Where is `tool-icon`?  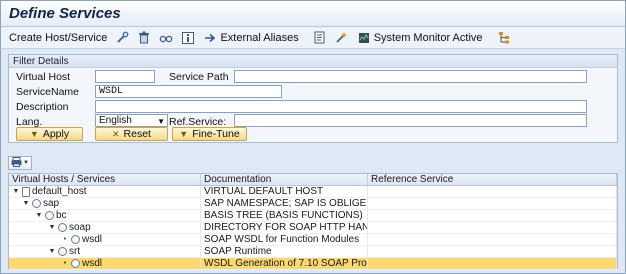
tool-icon is located at coordinates (122, 38).